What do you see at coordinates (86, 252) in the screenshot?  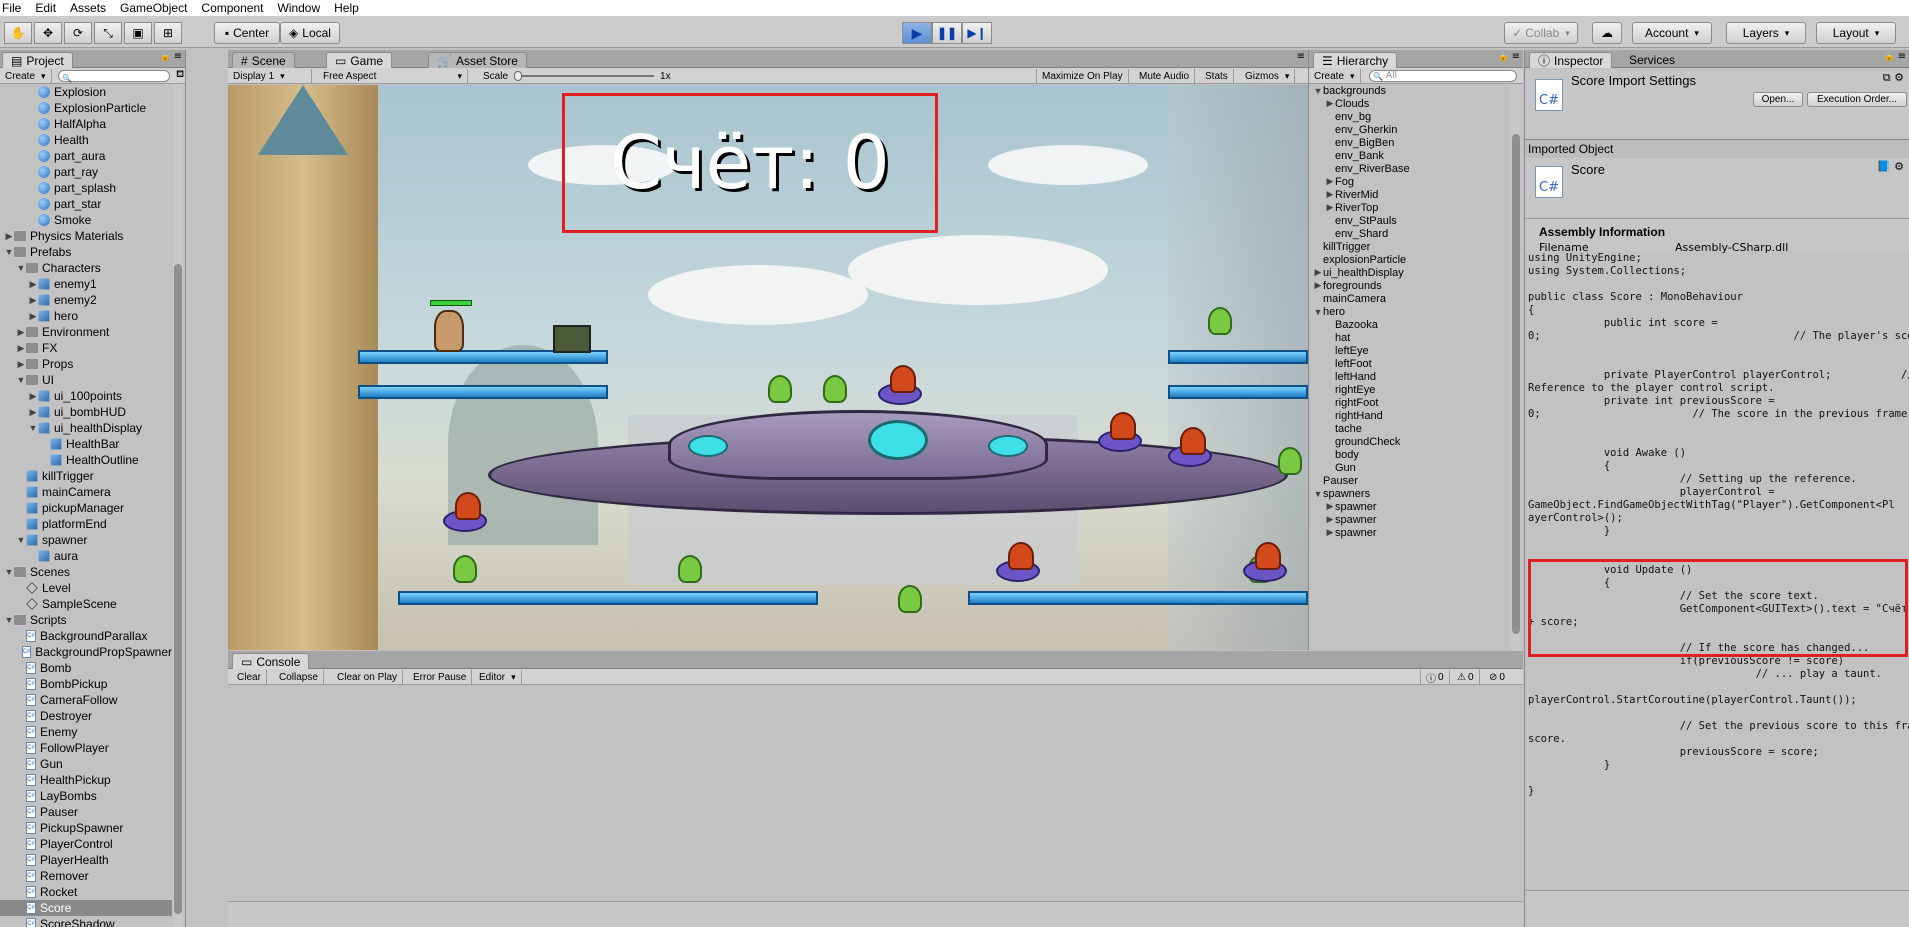 I see `project-item: ▼ Prefabs` at bounding box center [86, 252].